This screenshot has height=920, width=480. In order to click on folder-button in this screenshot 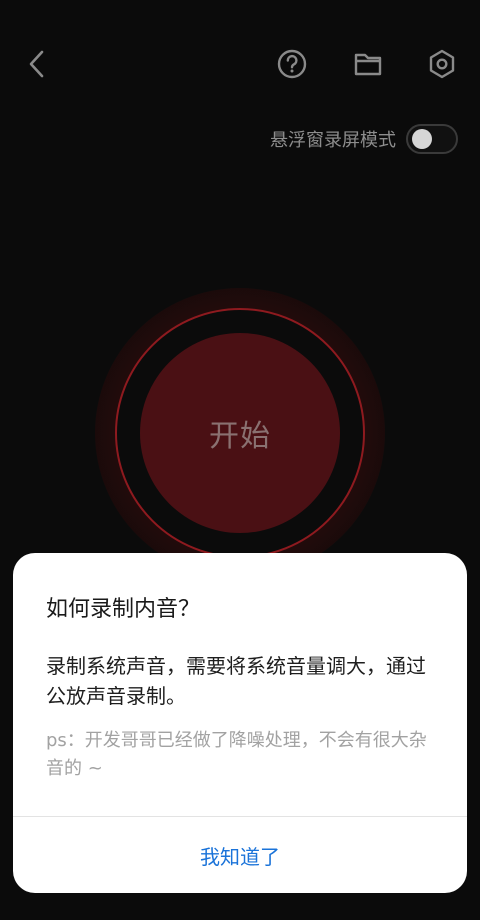, I will do `click(368, 64)`.